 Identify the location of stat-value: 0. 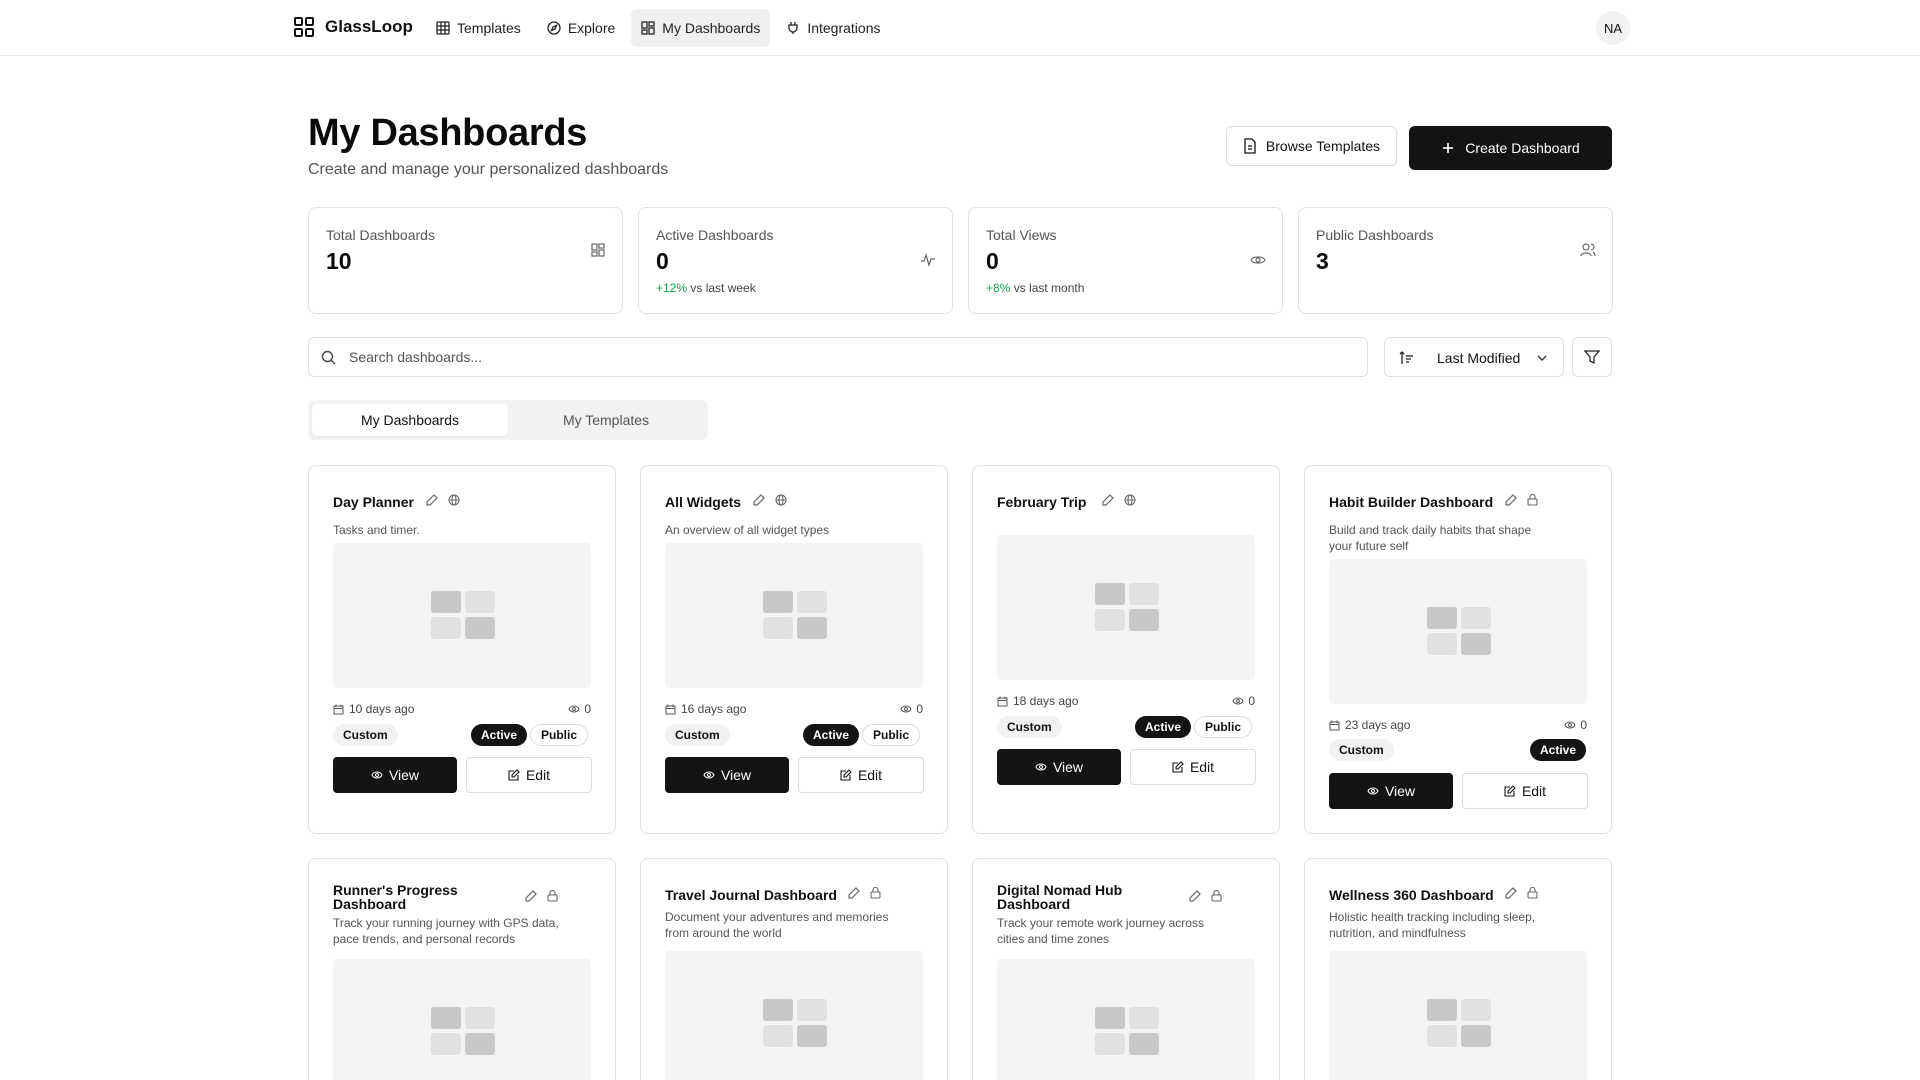
(992, 261).